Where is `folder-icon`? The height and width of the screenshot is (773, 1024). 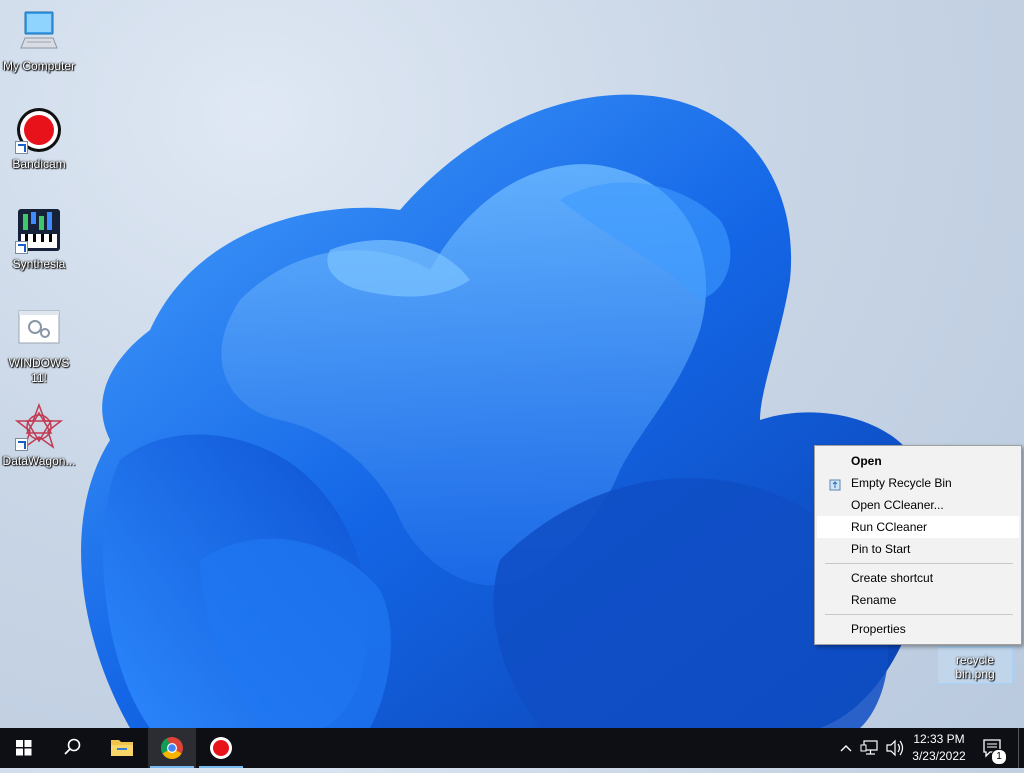 folder-icon is located at coordinates (122, 748).